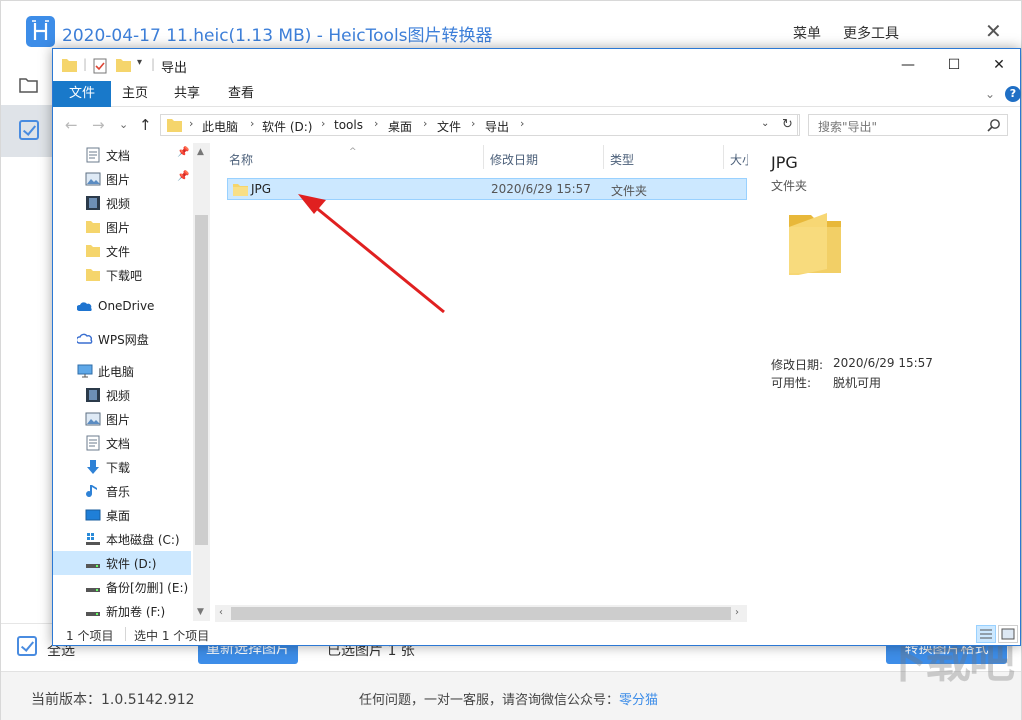  What do you see at coordinates (122, 339) in the screenshot?
I see `nav-wps-cloud: WPS网盘` at bounding box center [122, 339].